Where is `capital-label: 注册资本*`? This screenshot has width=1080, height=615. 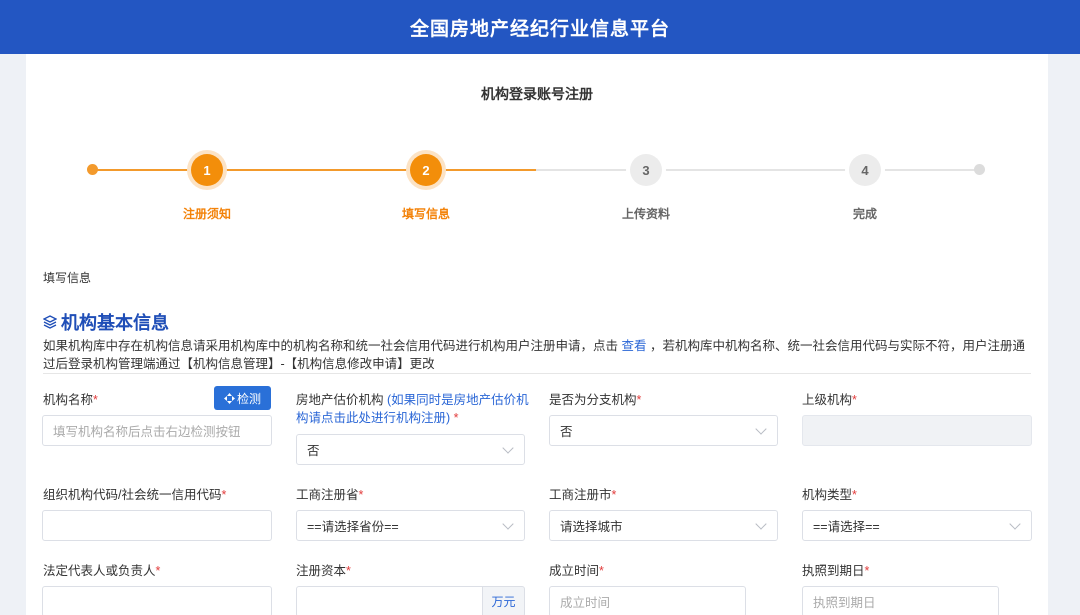
capital-label: 注册资本* is located at coordinates (323, 571).